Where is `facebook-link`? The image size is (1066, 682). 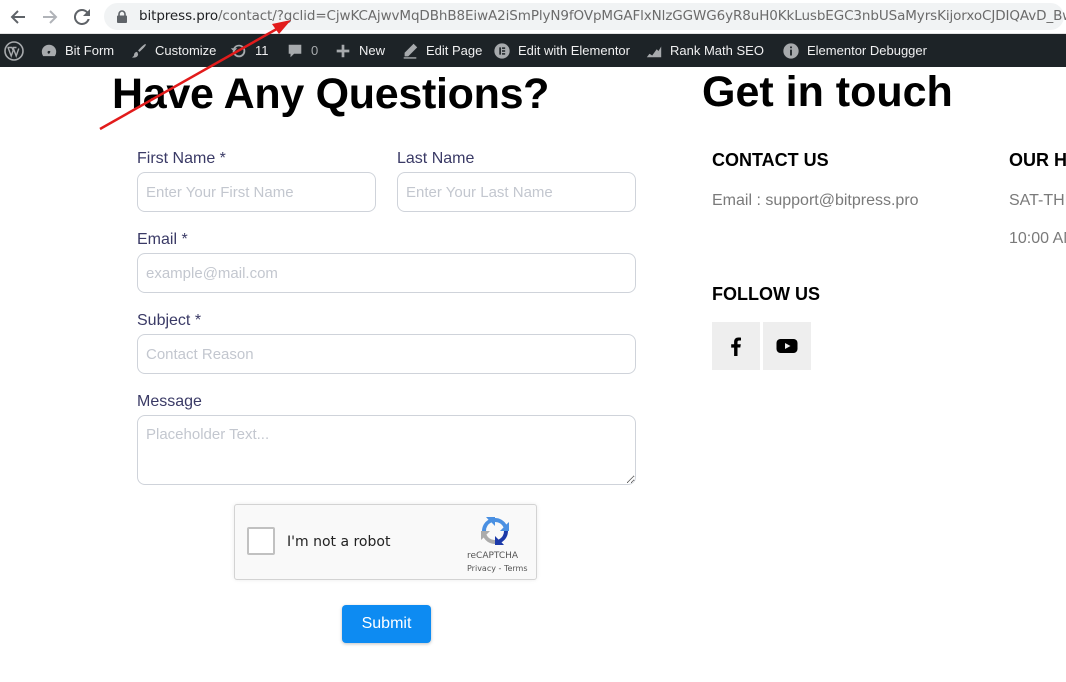
facebook-link is located at coordinates (736, 346).